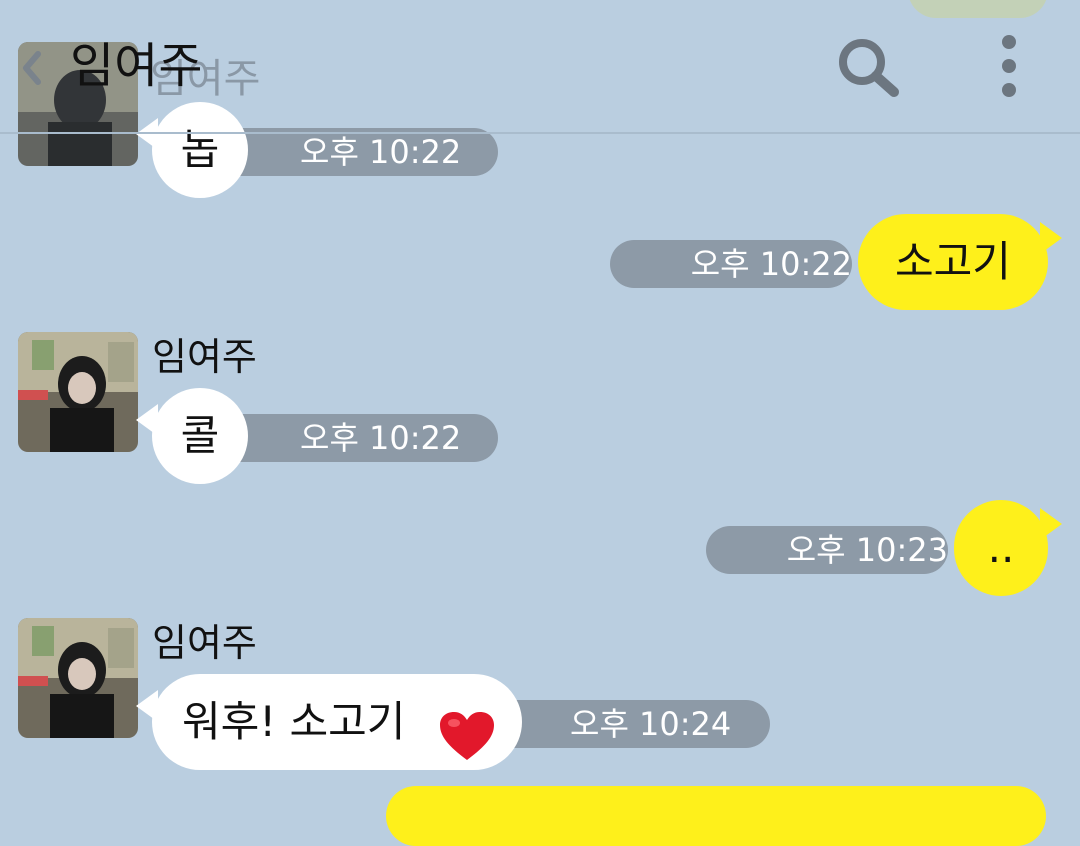  What do you see at coordinates (953, 262) in the screenshot?
I see `message-bubble: 소고기` at bounding box center [953, 262].